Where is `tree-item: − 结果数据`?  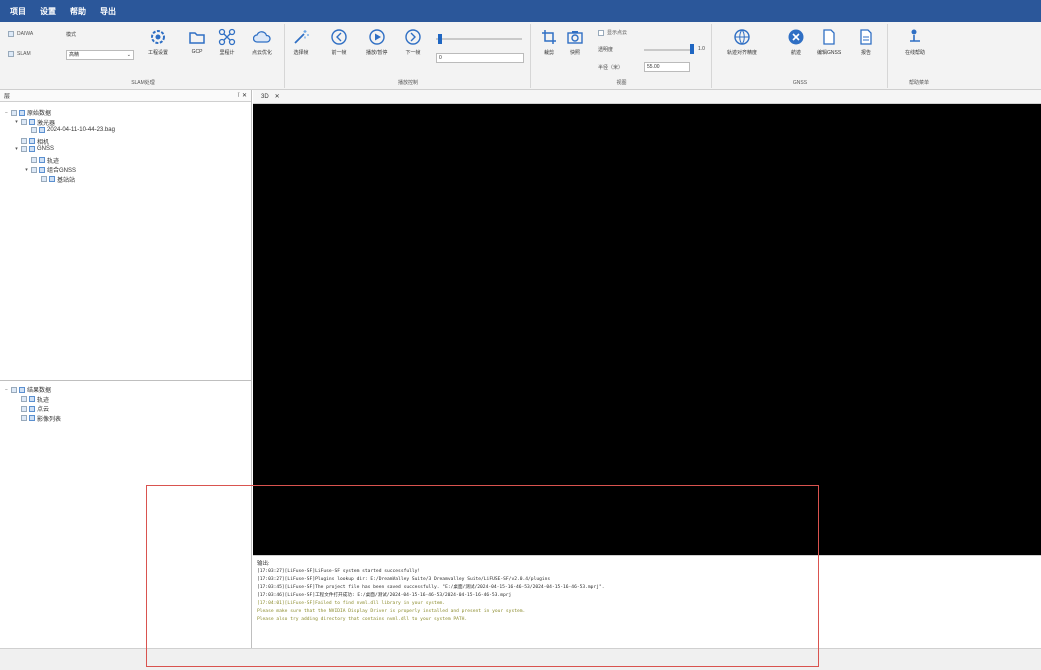
tree-item: − 结果数据 is located at coordinates (27, 389).